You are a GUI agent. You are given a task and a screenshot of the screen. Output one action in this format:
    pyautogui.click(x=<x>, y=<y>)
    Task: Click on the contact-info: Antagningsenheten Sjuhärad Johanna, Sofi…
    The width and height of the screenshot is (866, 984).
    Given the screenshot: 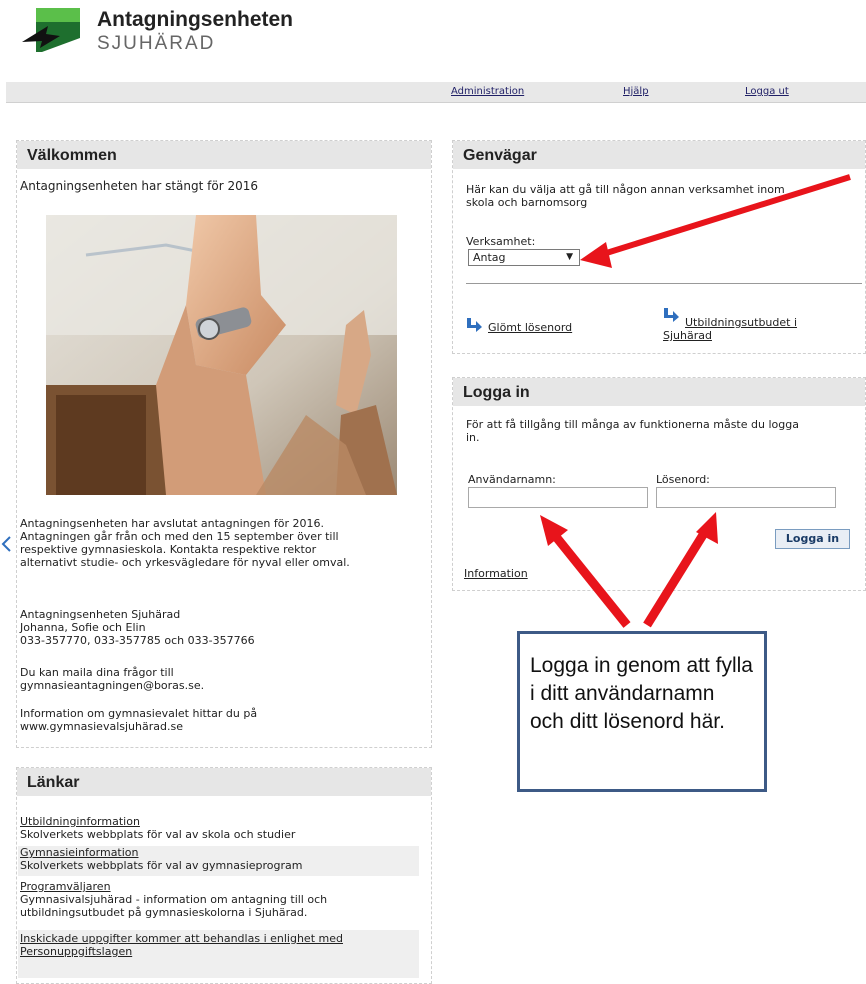 What is the action you would take?
    pyautogui.click(x=137, y=627)
    